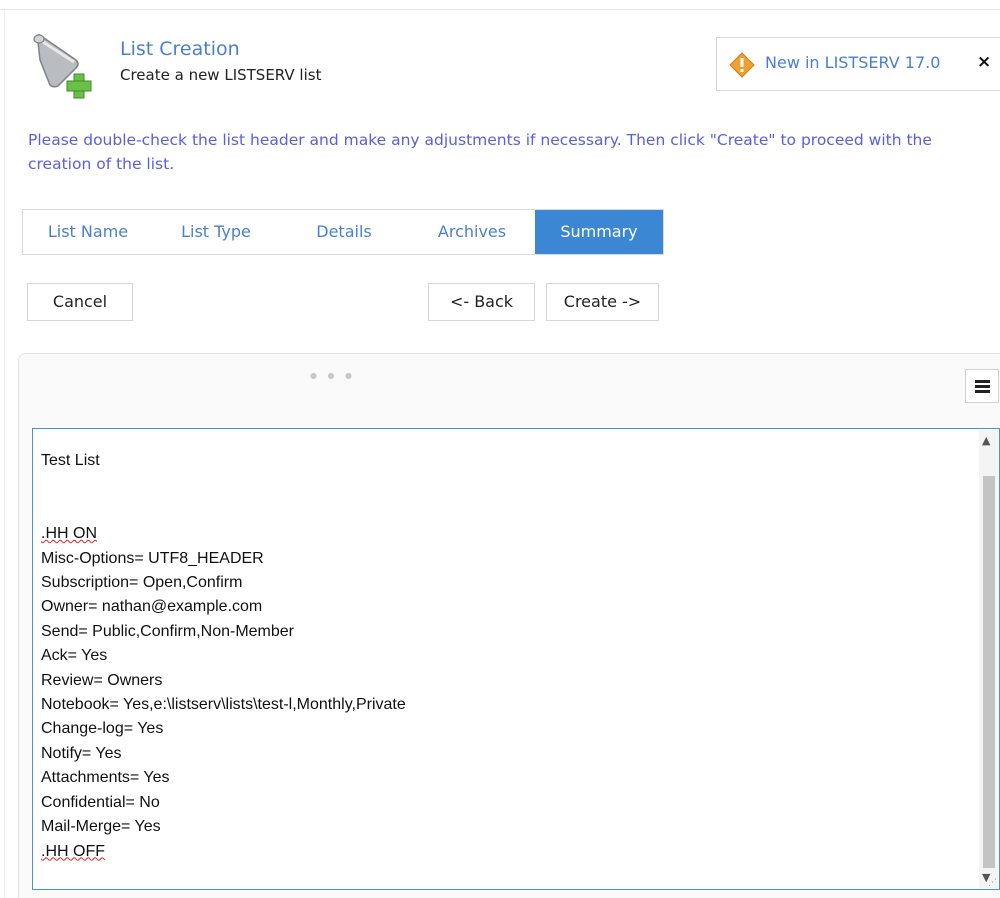 The image size is (1000, 898). Describe the element at coordinates (992, 883) in the screenshot. I see `resize-grip-icon: ⋰` at that location.